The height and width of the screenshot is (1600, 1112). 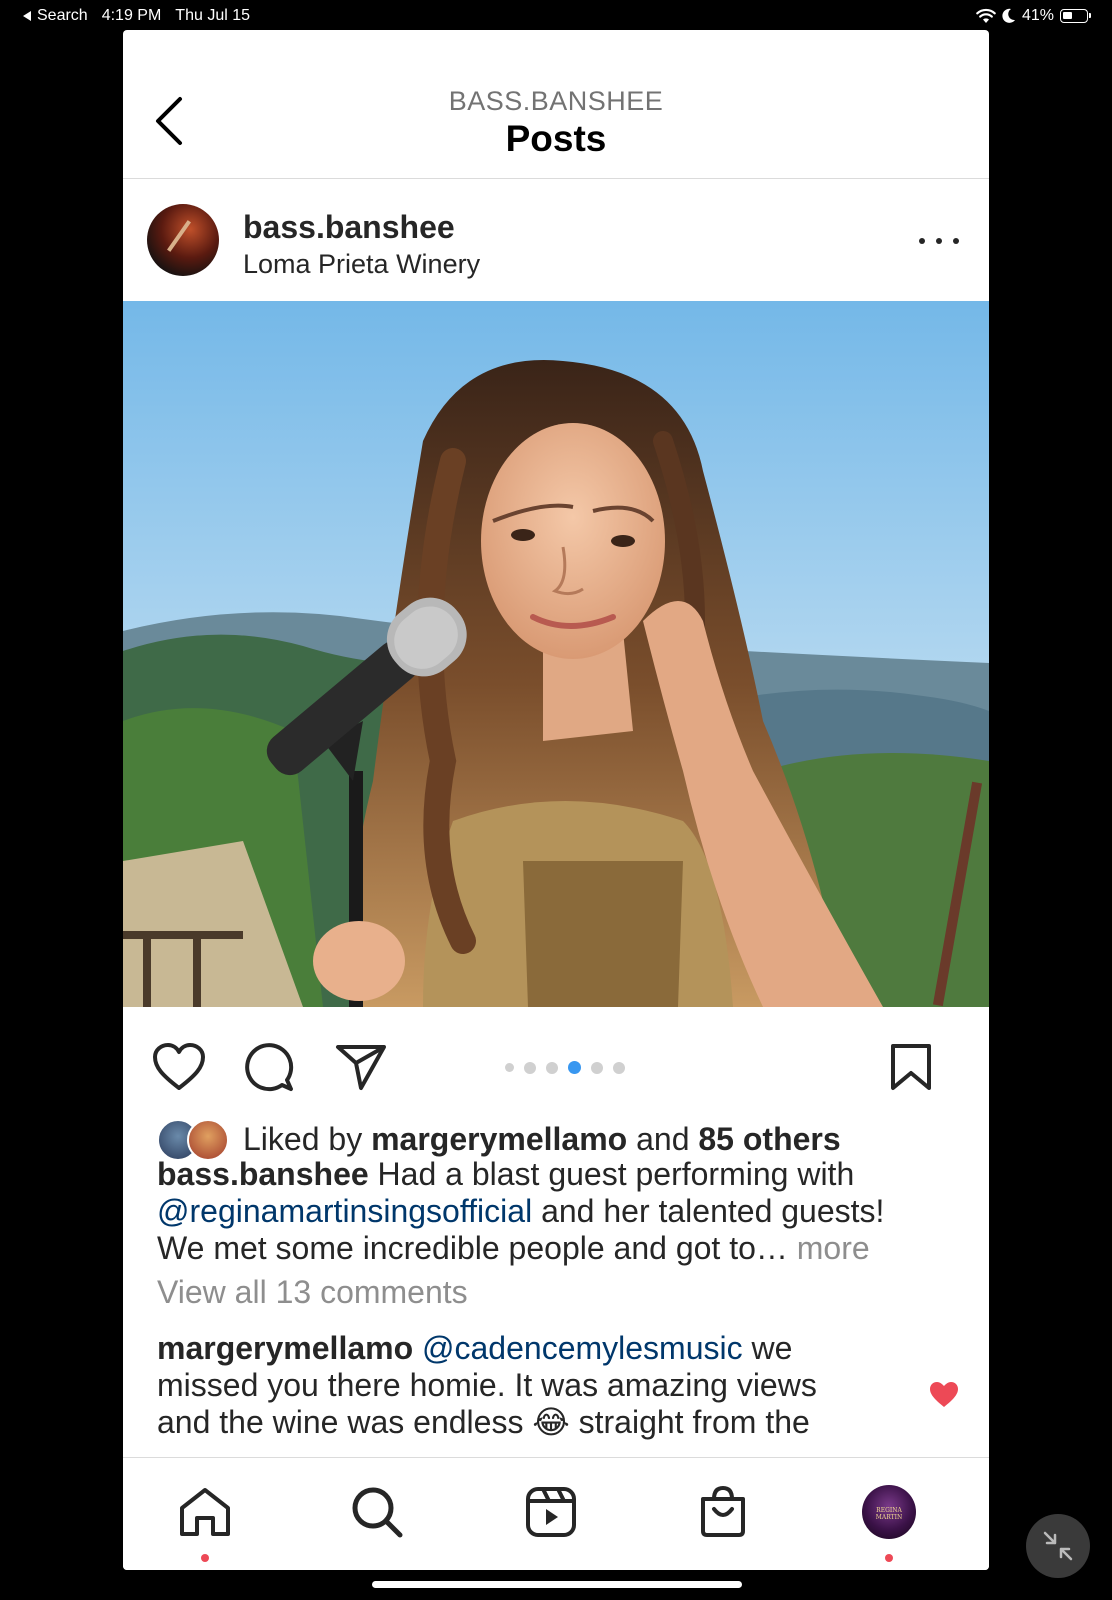 I want to click on profile-avatar: REGINA MARTIN, so click(x=889, y=1512).